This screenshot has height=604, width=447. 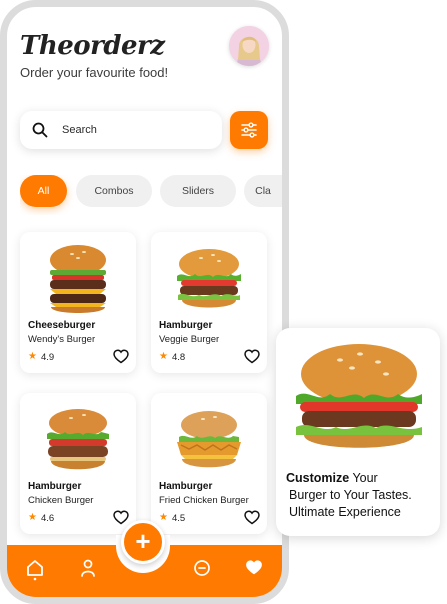 I want to click on product-restaurant: Fried Chicken Burger, so click(x=204, y=500).